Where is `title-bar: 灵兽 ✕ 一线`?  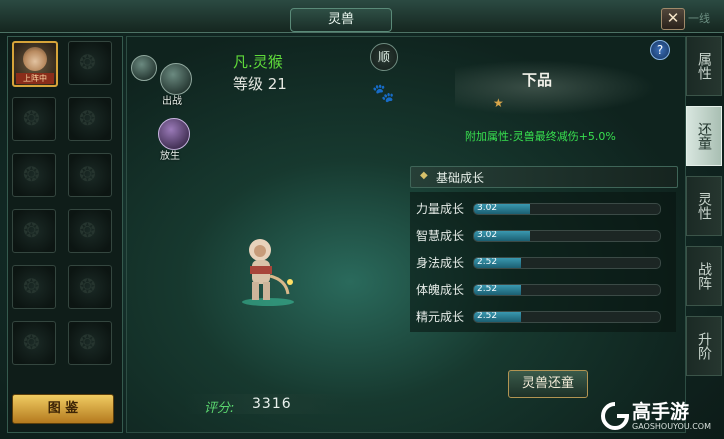 title-bar: 灵兽 ✕ 一线 is located at coordinates (362, 16).